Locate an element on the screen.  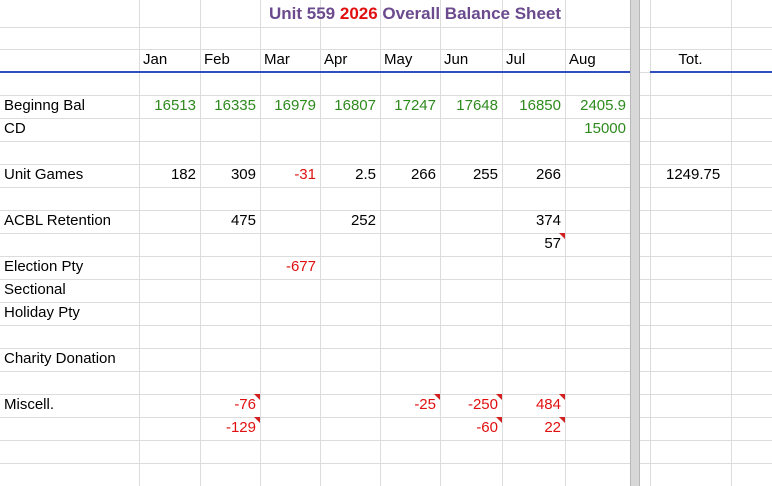
cell-beginning-bal-mar: 16979 is located at coordinates (290, 106).